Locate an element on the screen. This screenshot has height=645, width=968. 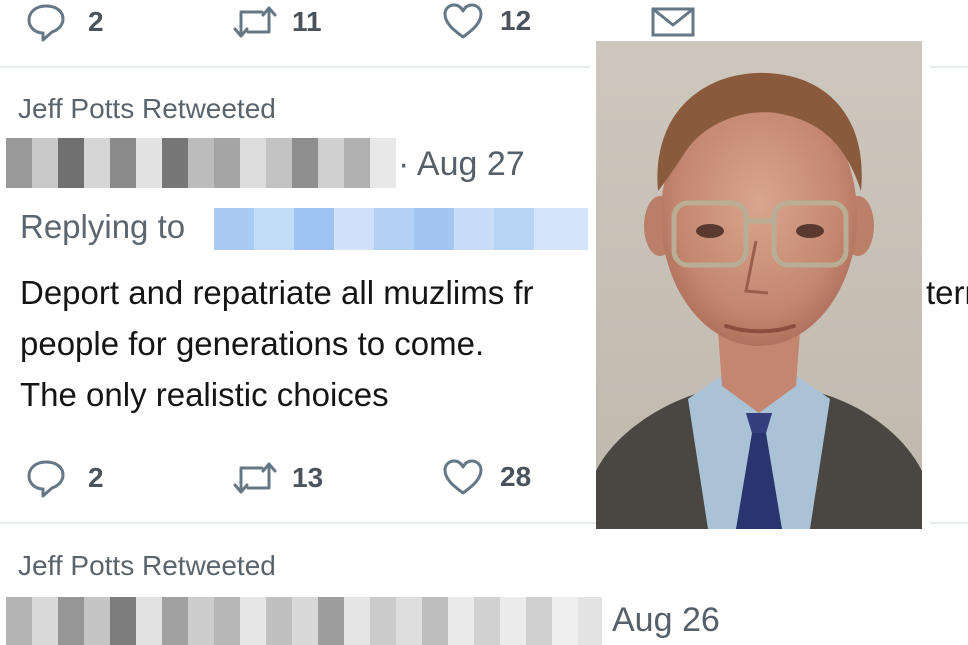
tweet-text-line: people for generations to come. is located at coordinates (252, 343).